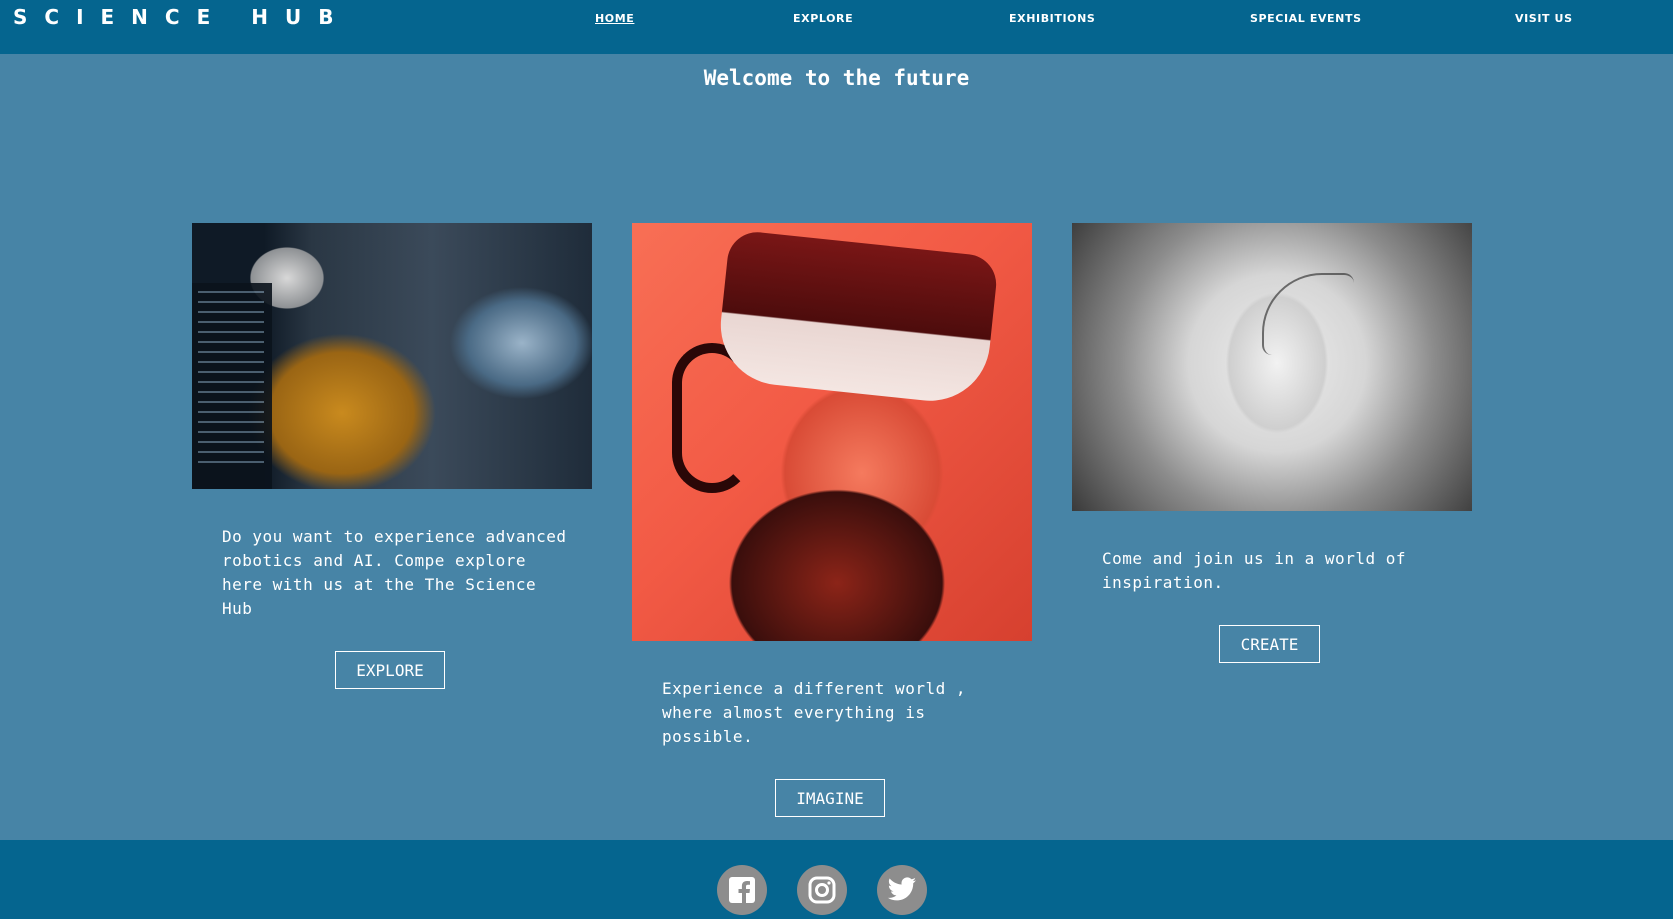  What do you see at coordinates (232, 386) in the screenshot?
I see `exhibit-info-panel` at bounding box center [232, 386].